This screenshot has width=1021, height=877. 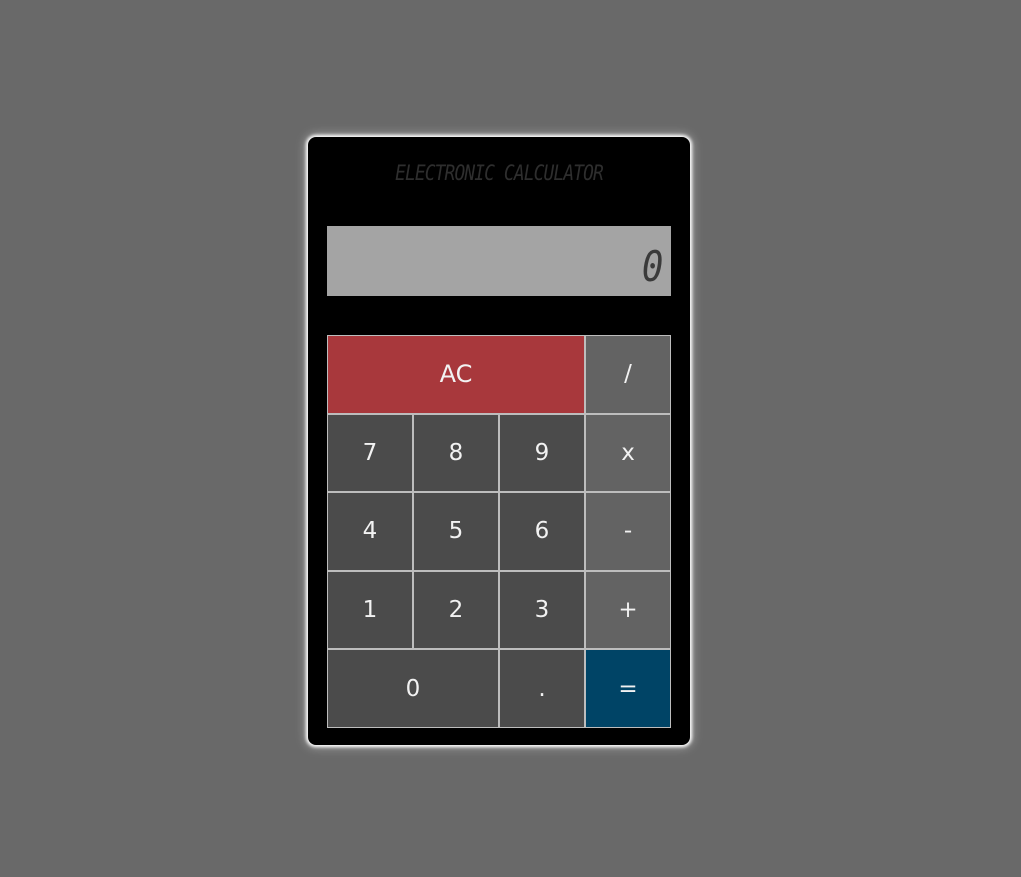 I want to click on display-value: 0, so click(x=652, y=266).